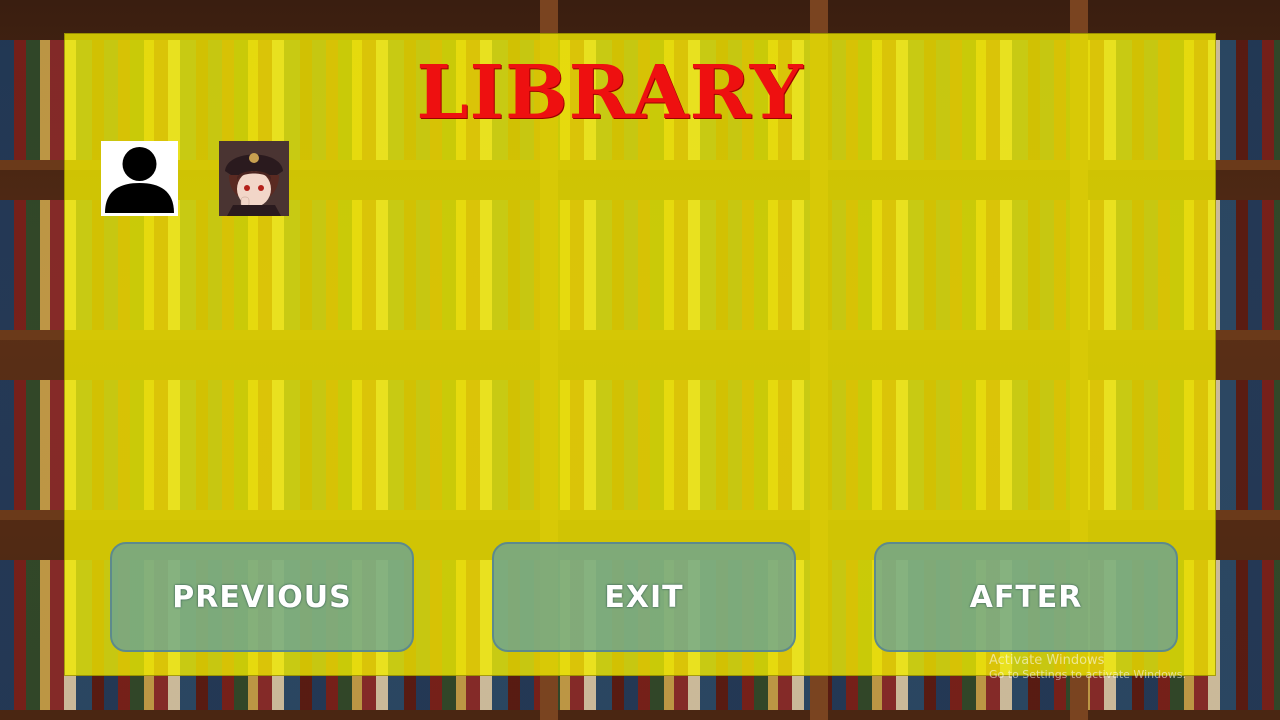 This screenshot has height=720, width=1280. What do you see at coordinates (1047, 660) in the screenshot?
I see `watermark-title: Activate Windows` at bounding box center [1047, 660].